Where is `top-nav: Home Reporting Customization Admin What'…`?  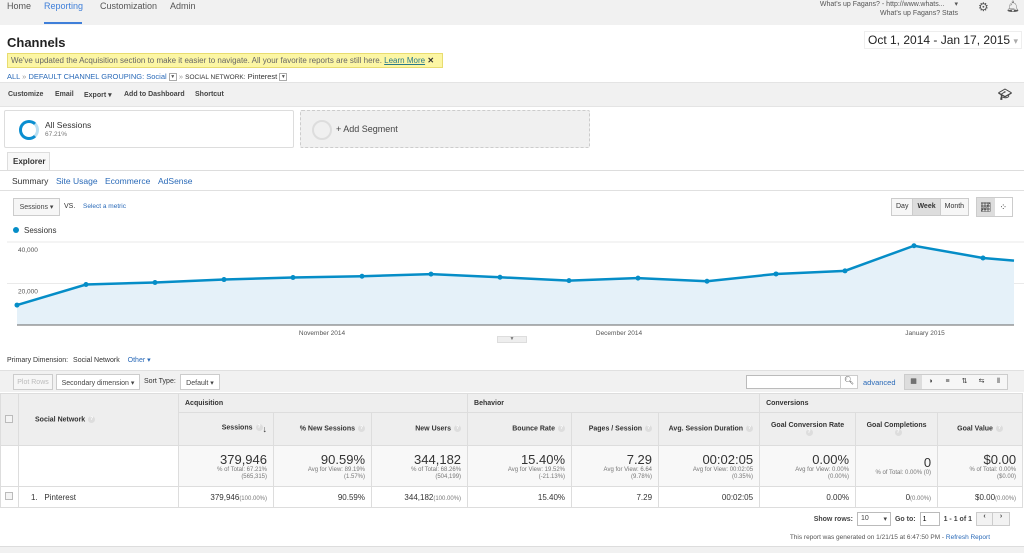
top-nav: Home Reporting Customization Admin What'… is located at coordinates (512, 12).